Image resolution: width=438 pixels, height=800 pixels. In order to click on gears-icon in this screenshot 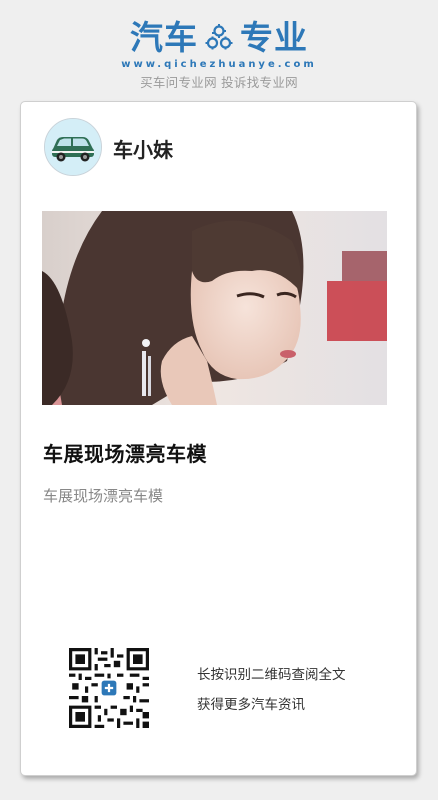, I will do `click(219, 37)`.